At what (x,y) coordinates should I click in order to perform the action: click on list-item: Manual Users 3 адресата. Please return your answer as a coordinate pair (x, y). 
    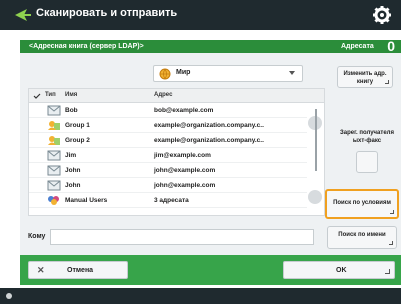
    Looking at the image, I should click on (176, 200).